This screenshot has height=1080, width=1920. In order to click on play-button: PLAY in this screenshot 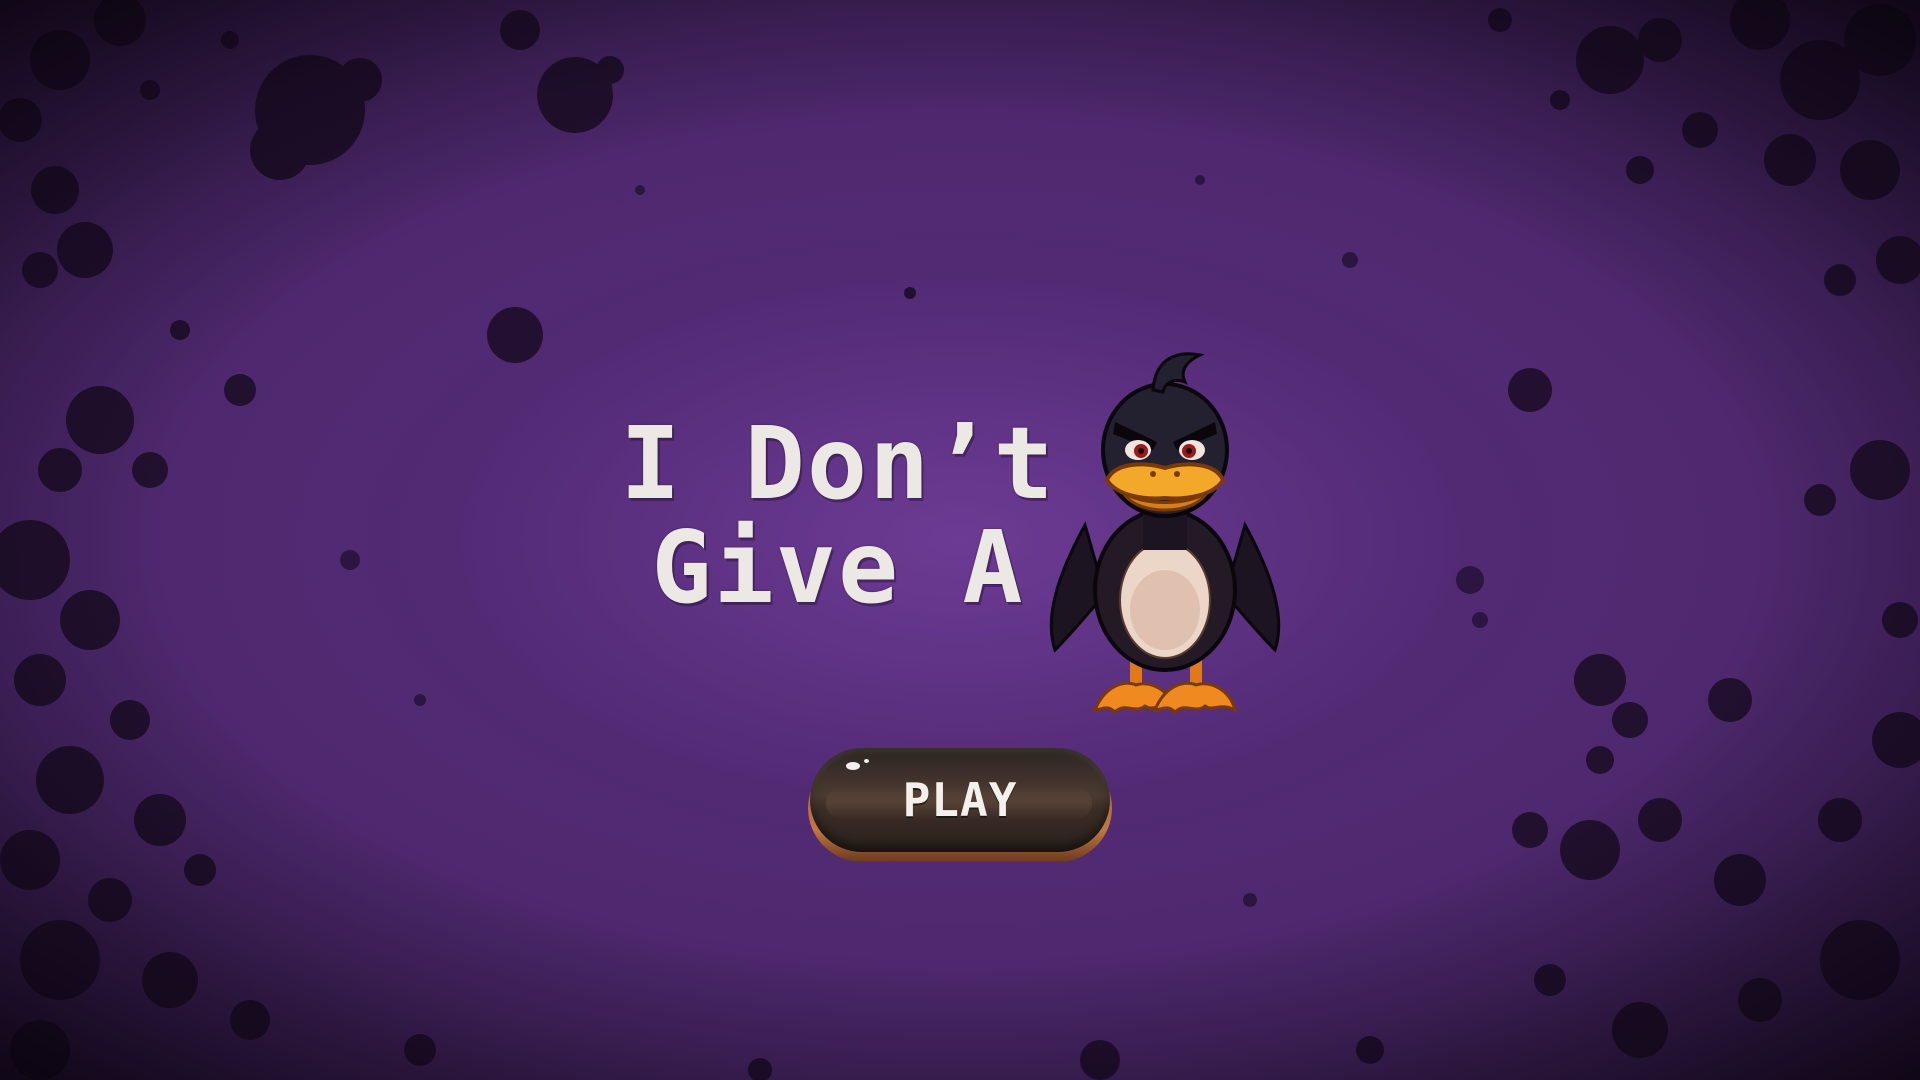, I will do `click(960, 805)`.